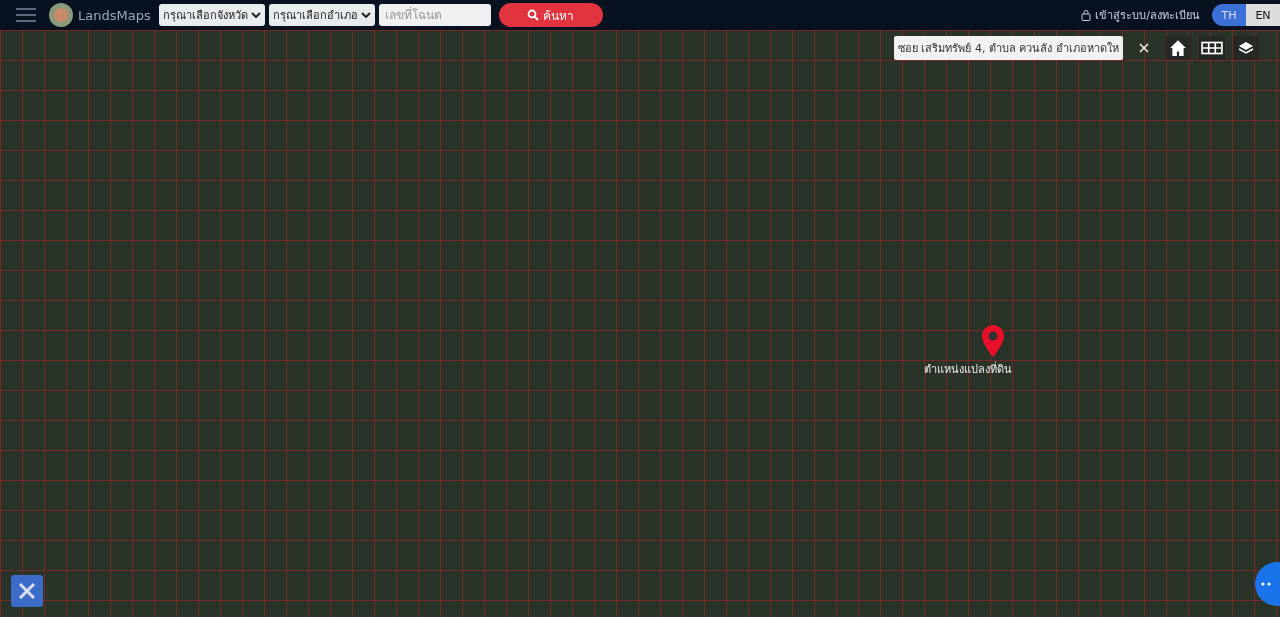 Image resolution: width=1280 pixels, height=617 pixels. I want to click on deed-number-field: เลขที่โฉนด, so click(434, 15).